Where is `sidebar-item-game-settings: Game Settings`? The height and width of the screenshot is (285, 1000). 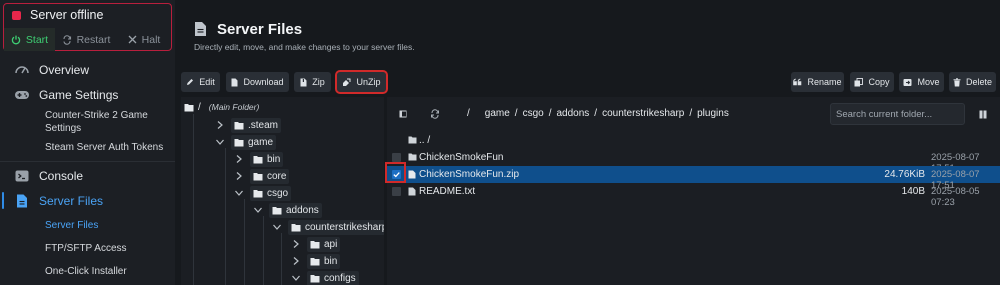 sidebar-item-game-settings: Game Settings is located at coordinates (87, 94).